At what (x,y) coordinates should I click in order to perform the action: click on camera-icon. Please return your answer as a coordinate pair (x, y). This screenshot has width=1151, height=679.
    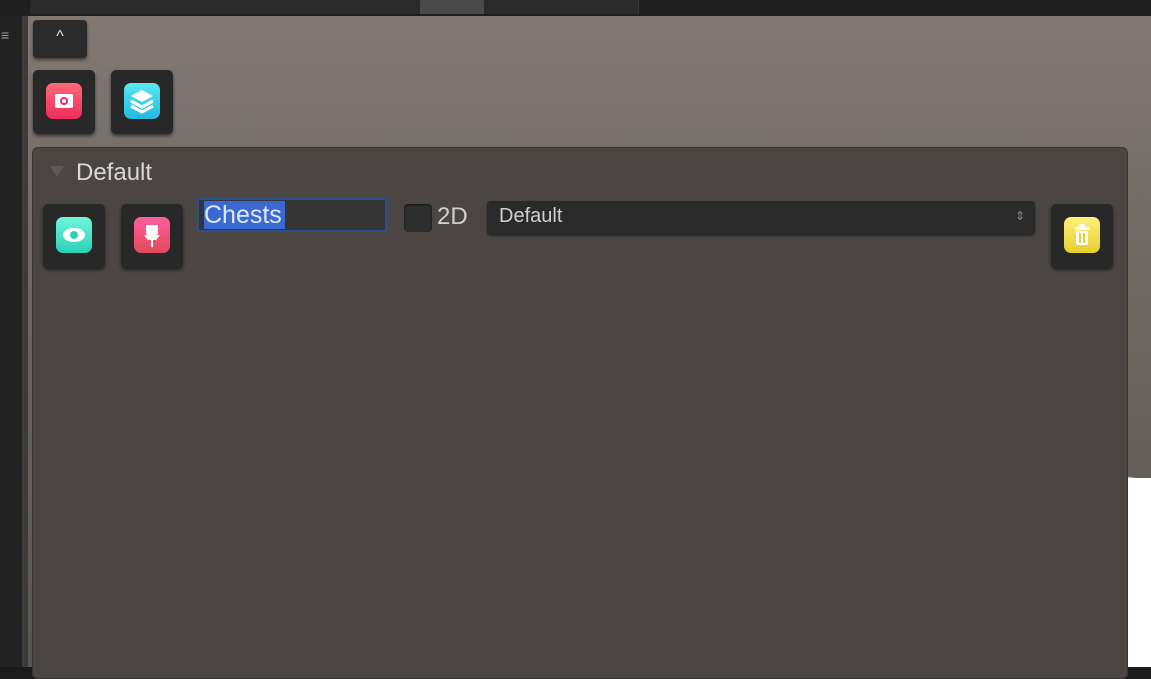
    Looking at the image, I should click on (64, 101).